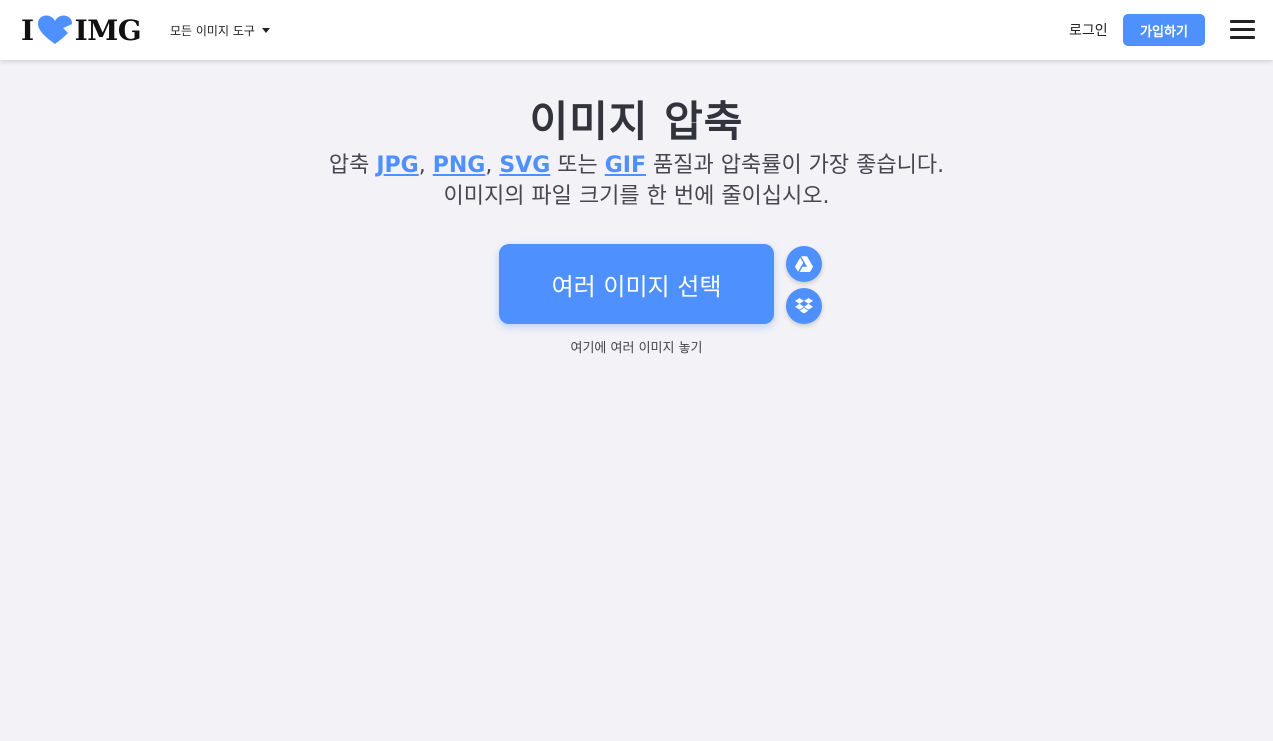 The image size is (1273, 741). I want to click on format-link-svg: SVG, so click(524, 165).